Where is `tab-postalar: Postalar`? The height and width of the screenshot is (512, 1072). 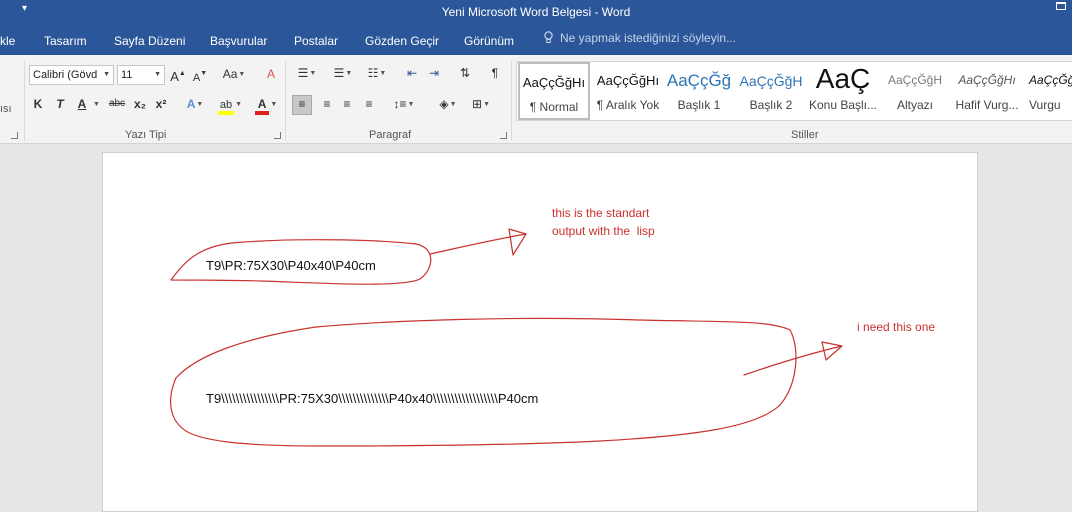 tab-postalar: Postalar is located at coordinates (316, 41).